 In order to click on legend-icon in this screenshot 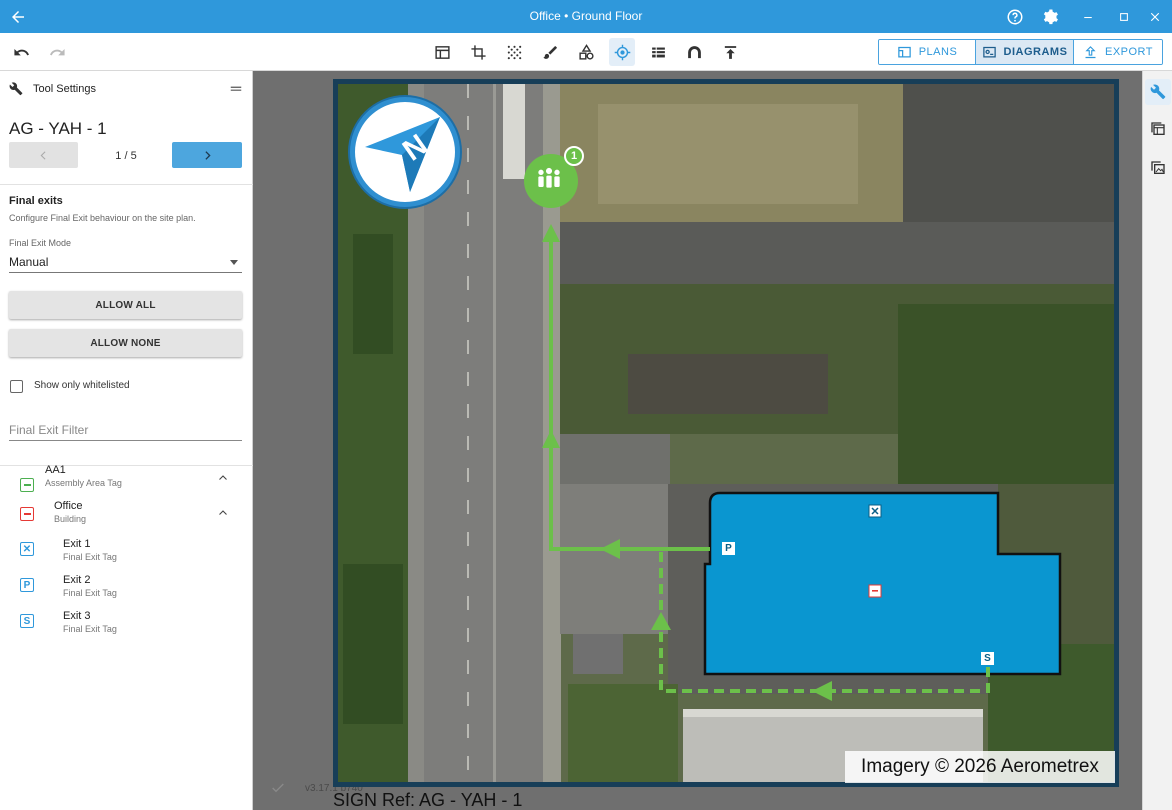, I will do `click(658, 52)`.